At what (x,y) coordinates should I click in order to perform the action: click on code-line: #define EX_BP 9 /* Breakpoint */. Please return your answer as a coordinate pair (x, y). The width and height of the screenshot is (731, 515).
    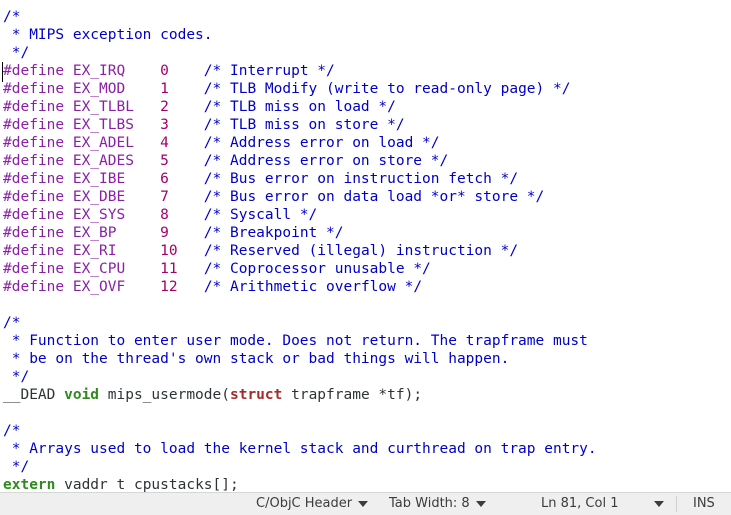
    Looking at the image, I should click on (300, 233).